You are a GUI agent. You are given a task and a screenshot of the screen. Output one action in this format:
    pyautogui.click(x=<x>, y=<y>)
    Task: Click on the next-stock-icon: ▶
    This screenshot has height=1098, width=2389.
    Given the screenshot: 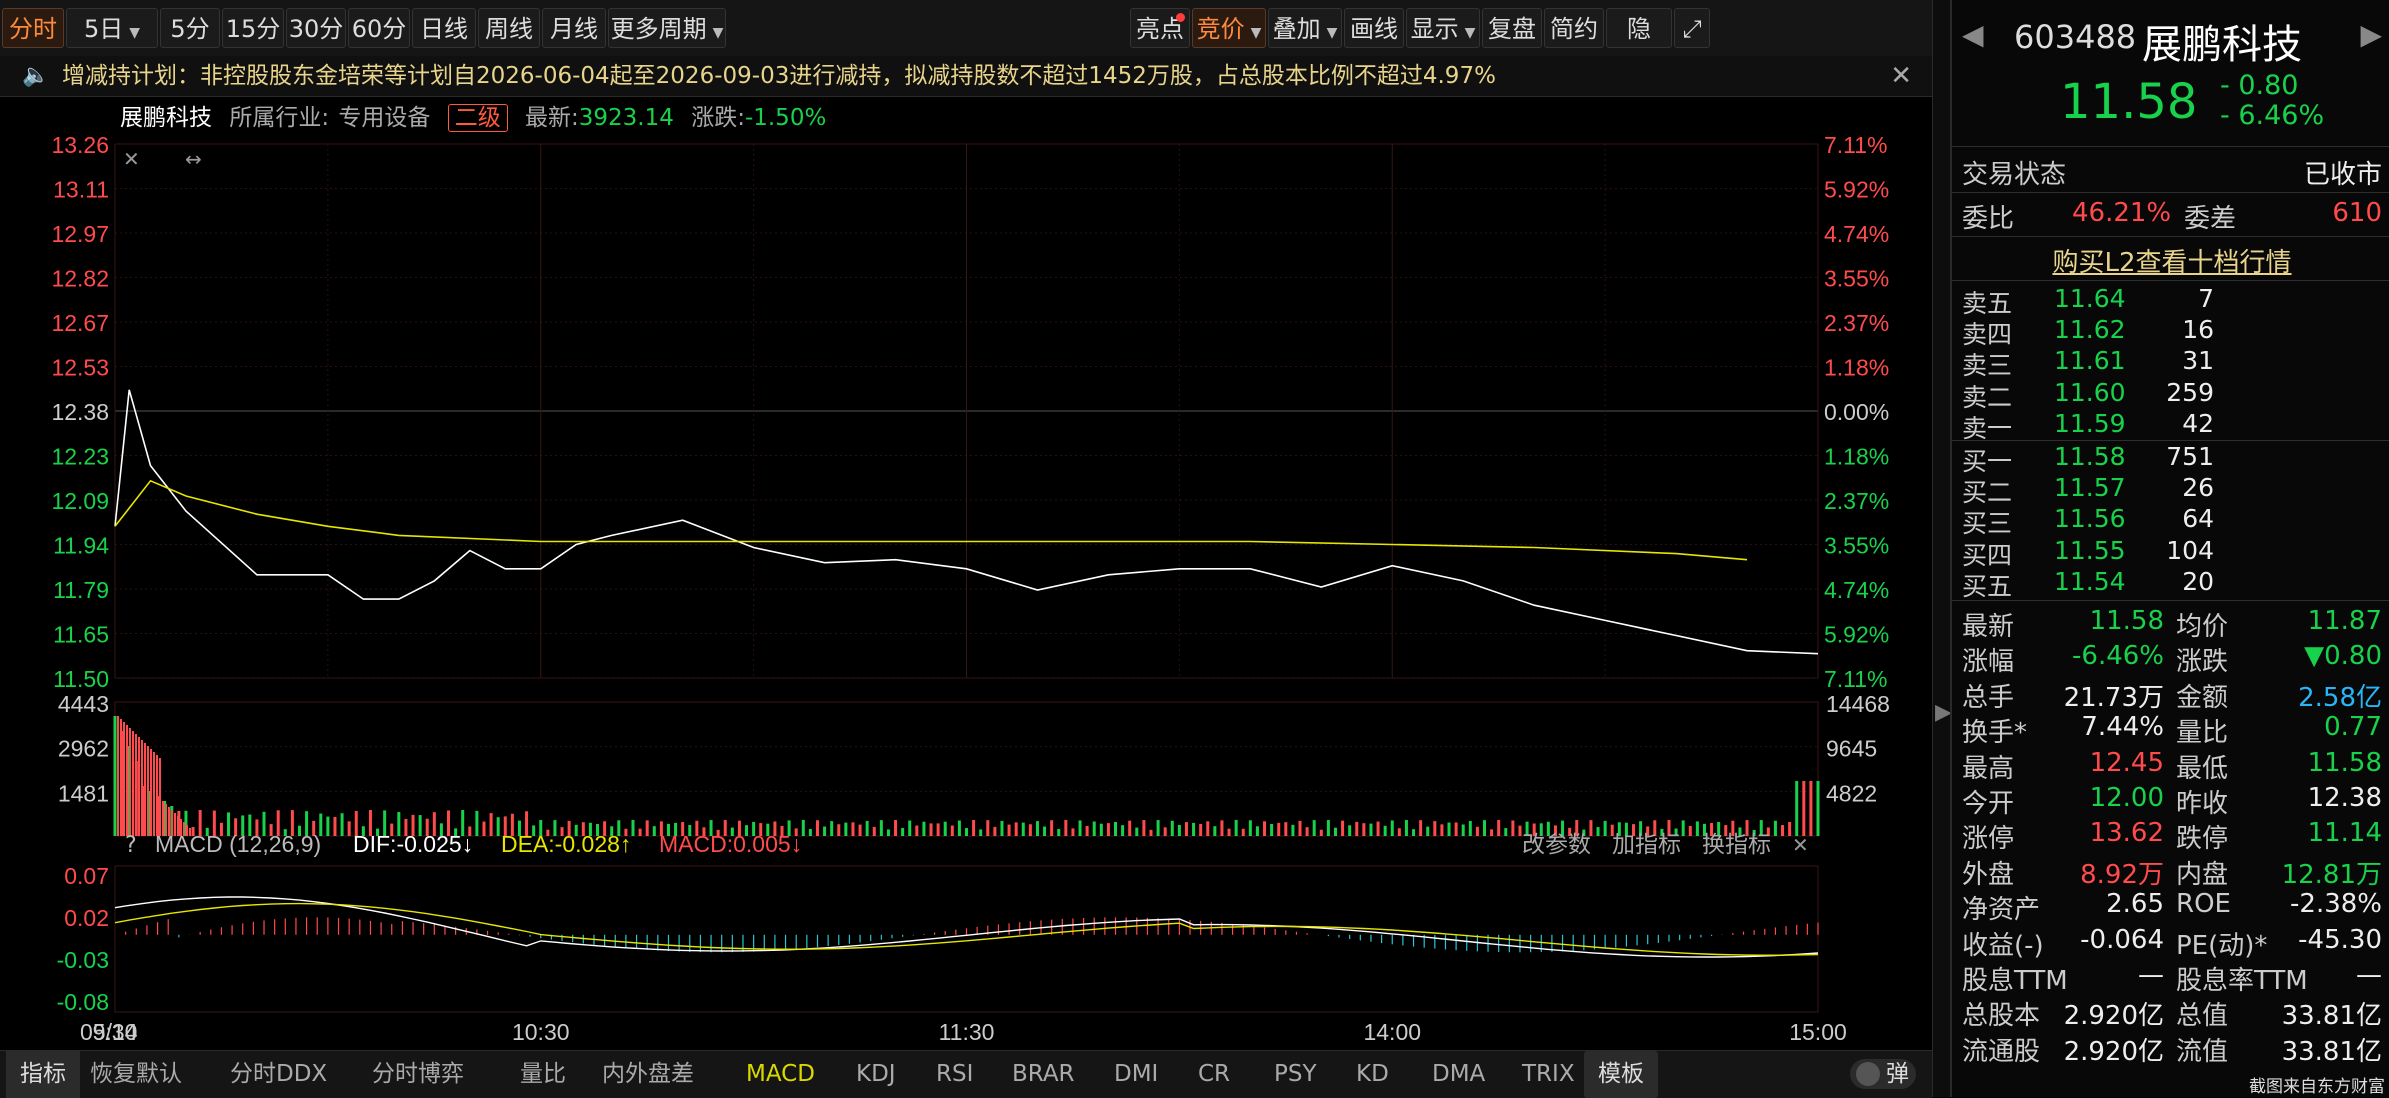 What is the action you would take?
    pyautogui.click(x=2371, y=34)
    